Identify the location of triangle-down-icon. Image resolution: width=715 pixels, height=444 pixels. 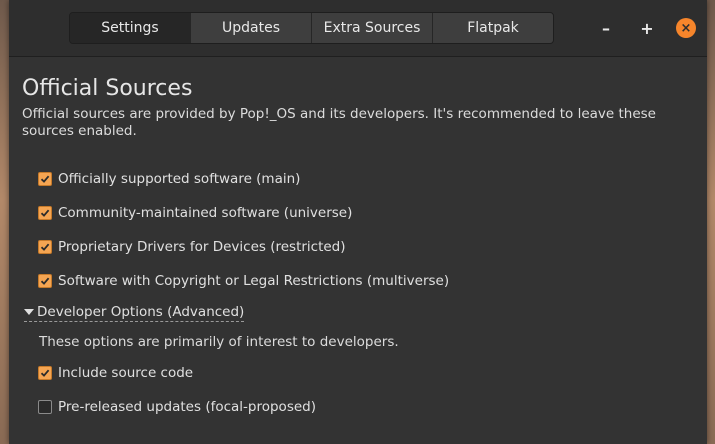
(29, 312).